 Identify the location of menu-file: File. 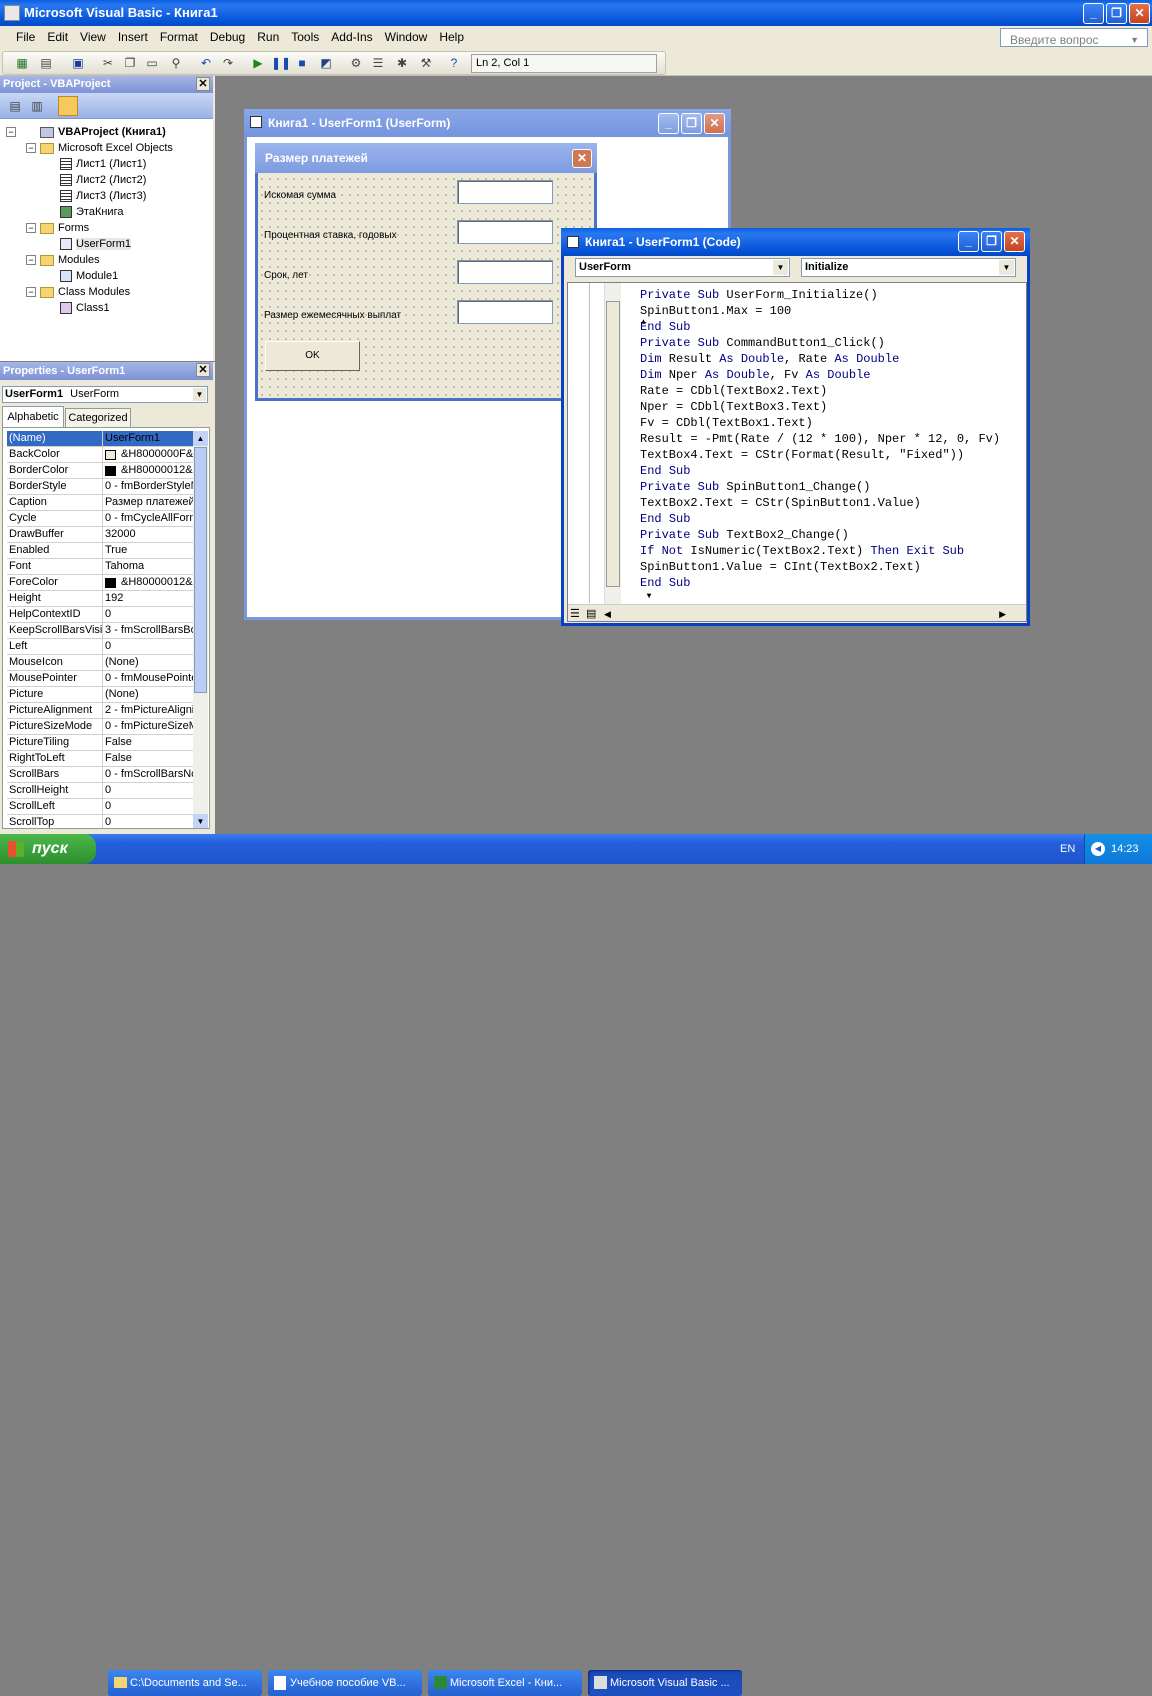
(25, 37).